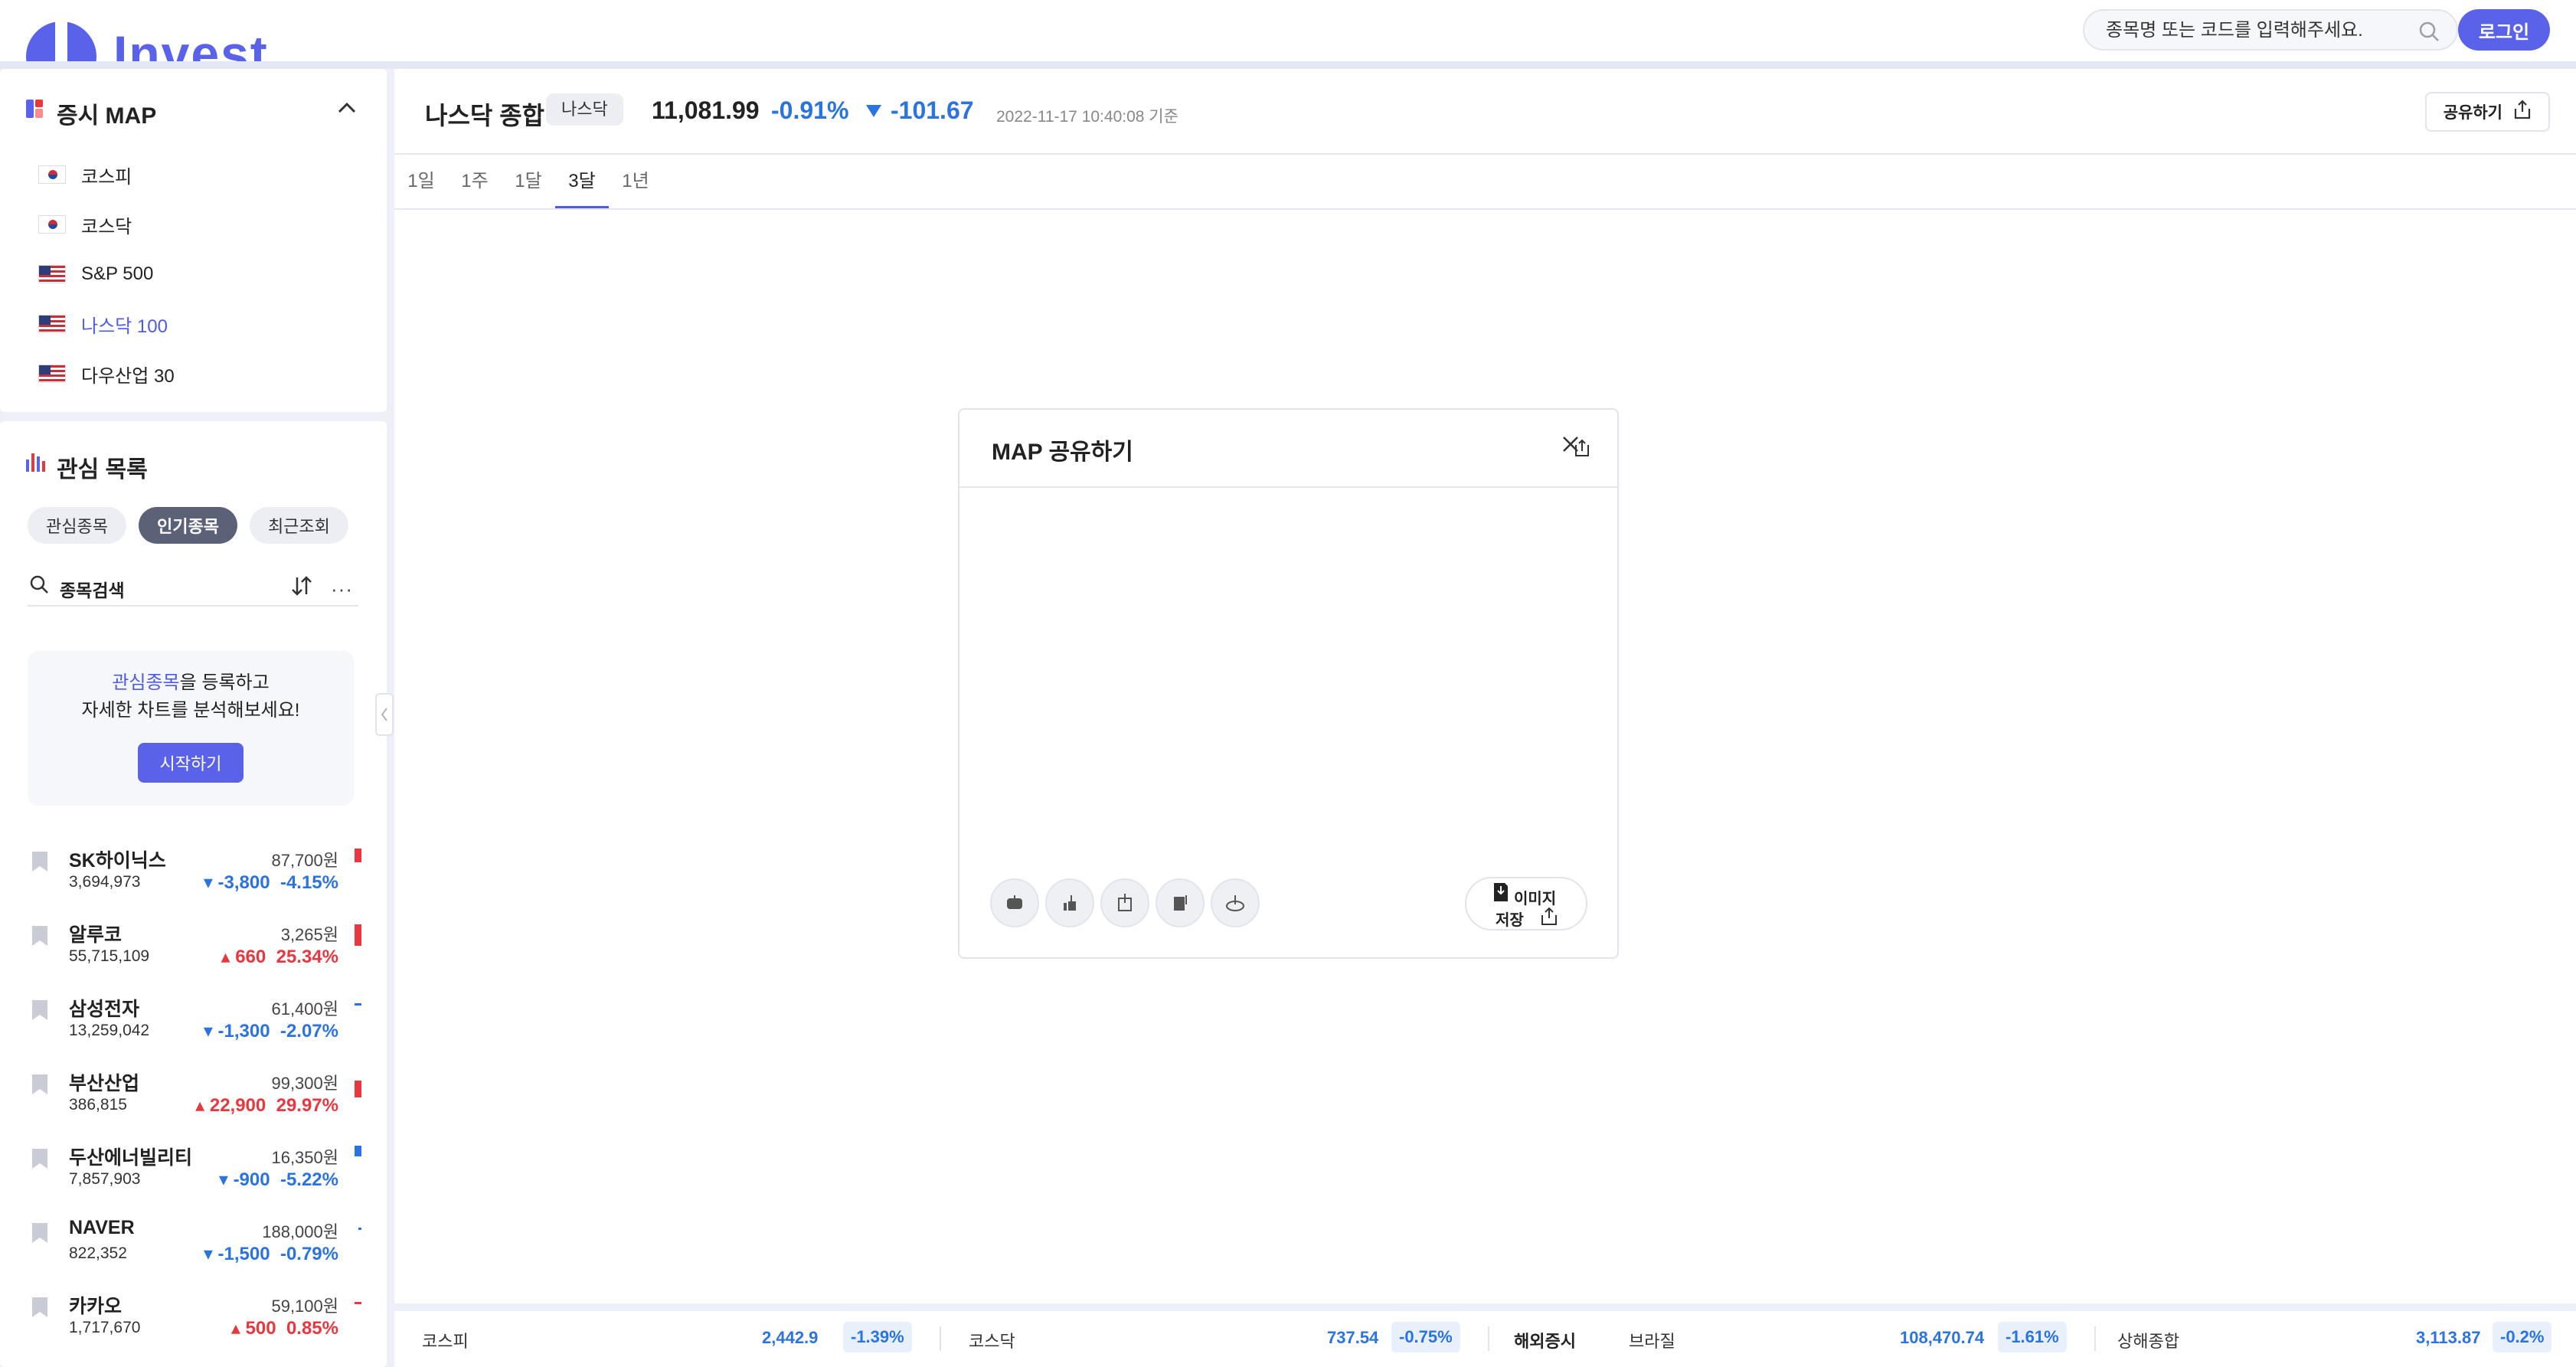  Describe the element at coordinates (298, 526) in the screenshot. I see `tab-recent: 최근조회` at that location.